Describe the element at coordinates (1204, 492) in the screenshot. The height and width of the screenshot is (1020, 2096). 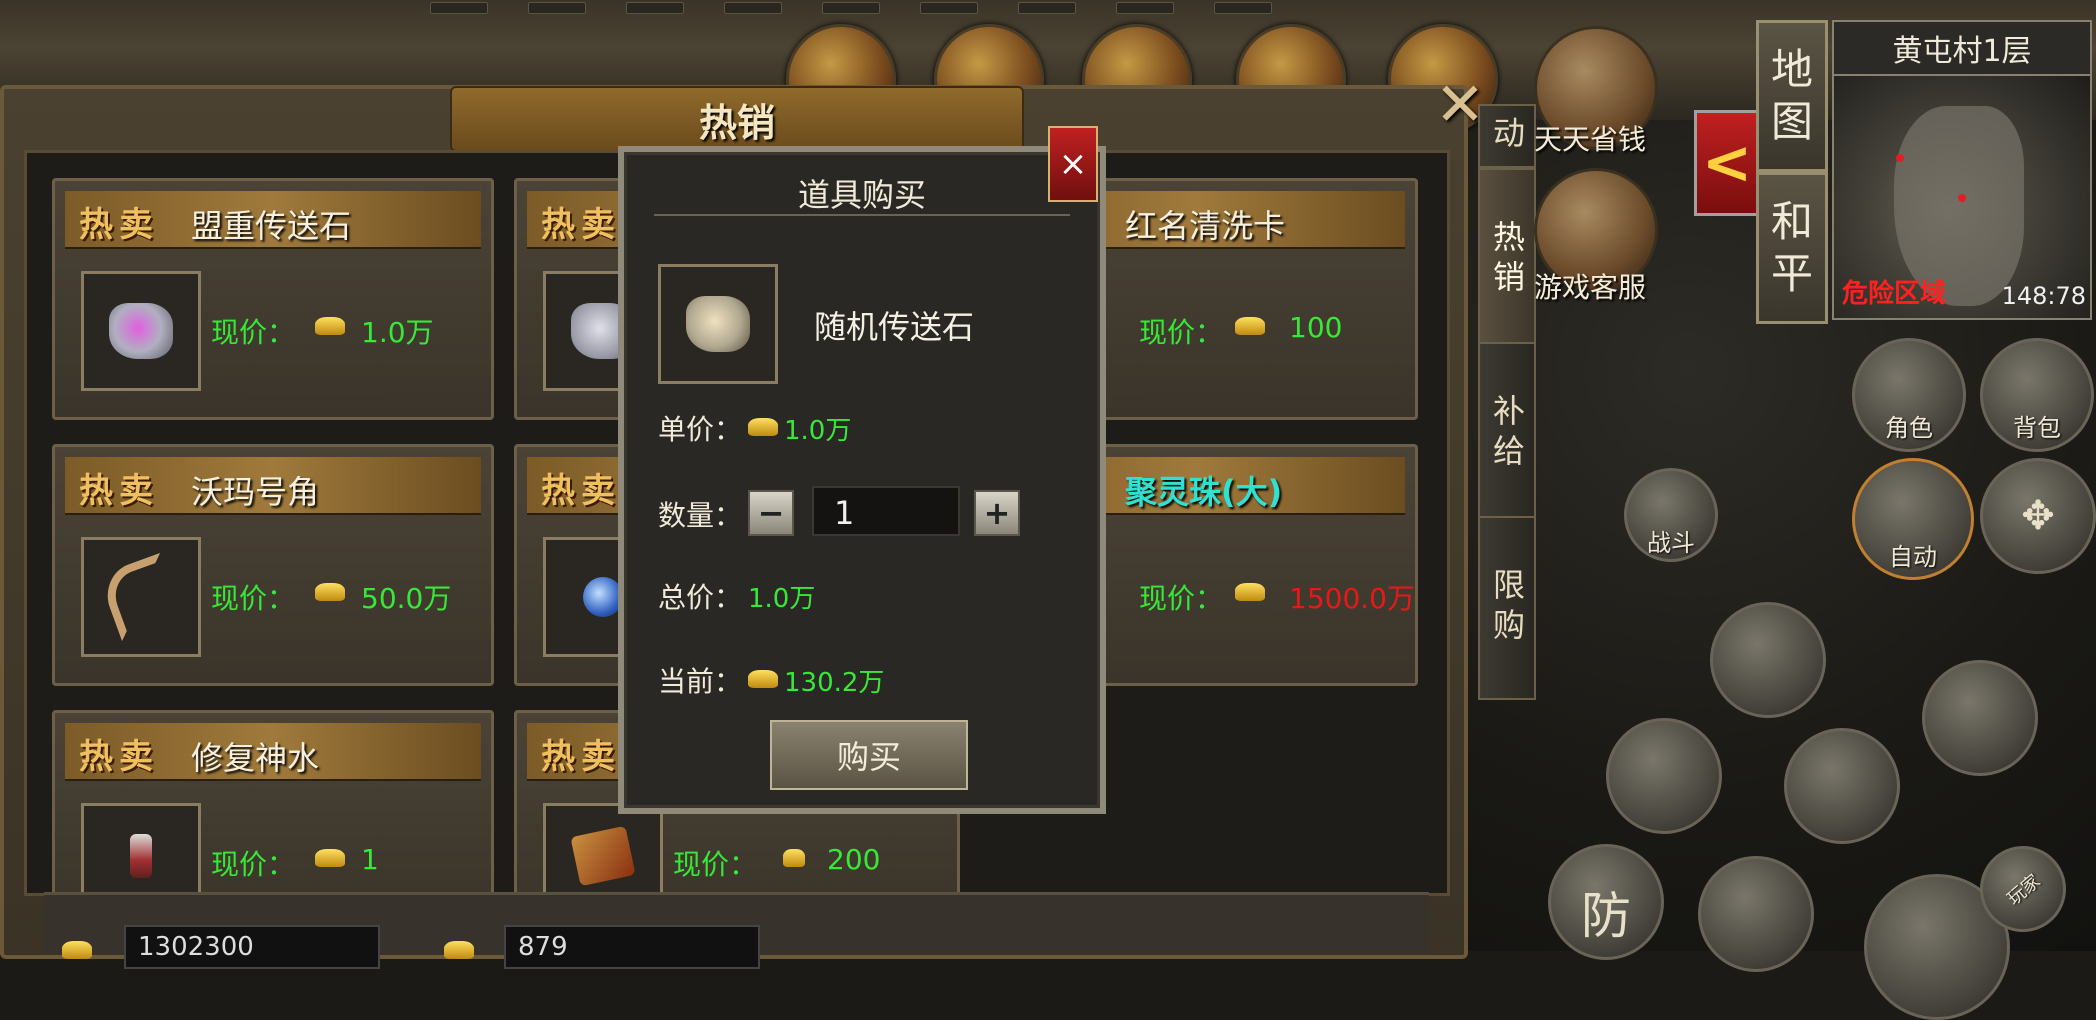
I see `card-item-name: 聚灵珠(大)` at that location.